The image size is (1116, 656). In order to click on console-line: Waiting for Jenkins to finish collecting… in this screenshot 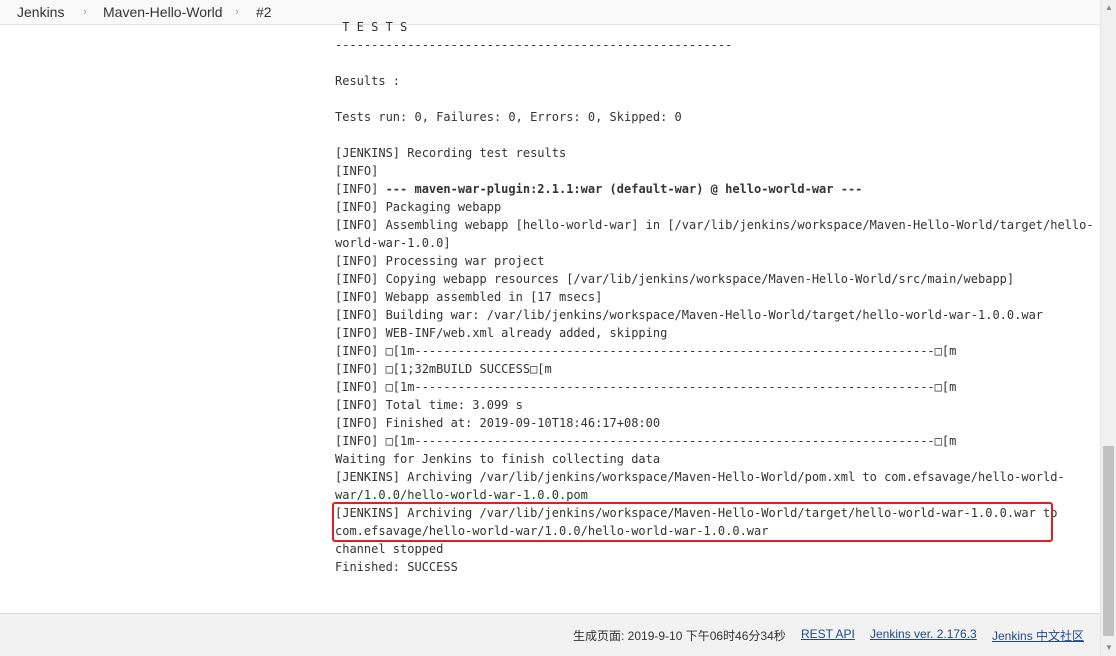, I will do `click(498, 459)`.